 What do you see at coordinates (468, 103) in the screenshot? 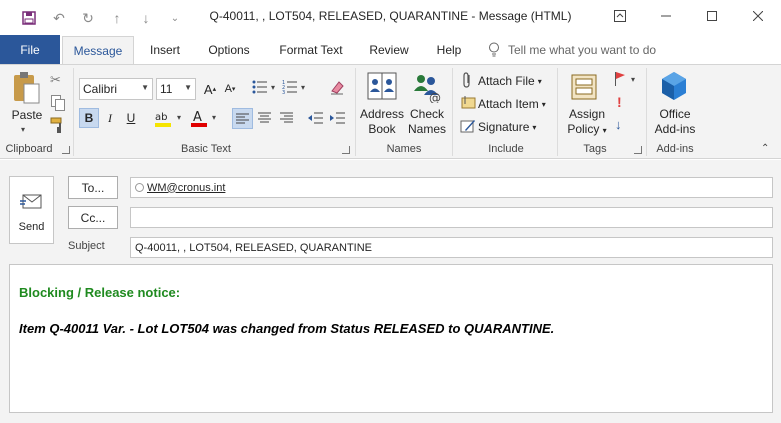
I see `attach-item-icon` at bounding box center [468, 103].